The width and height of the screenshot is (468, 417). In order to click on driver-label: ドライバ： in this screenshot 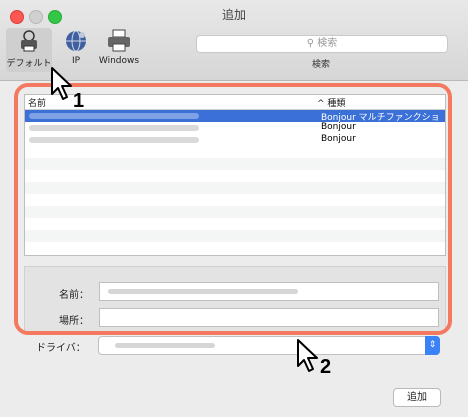, I will do `click(61, 348)`.